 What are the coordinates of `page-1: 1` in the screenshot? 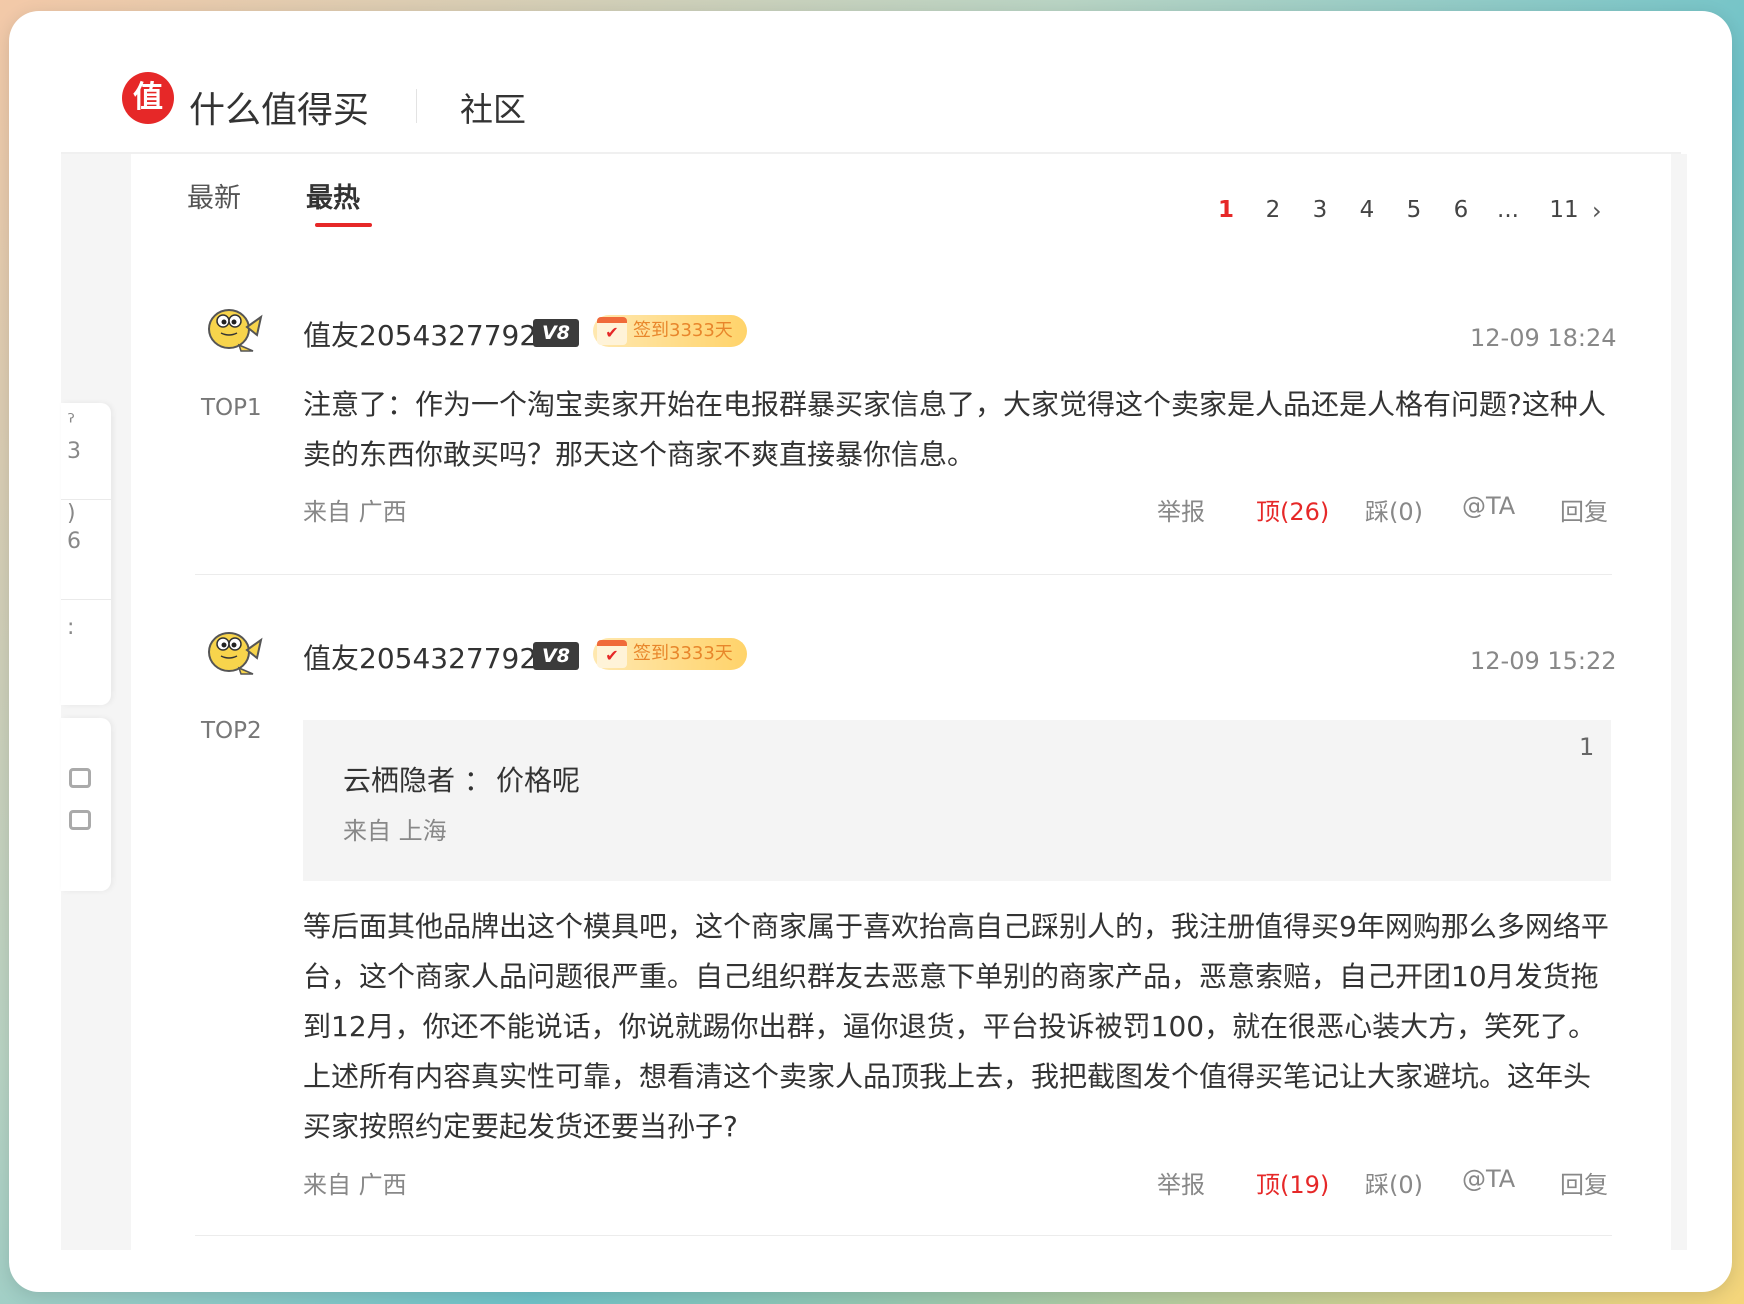 It's located at (1226, 210).